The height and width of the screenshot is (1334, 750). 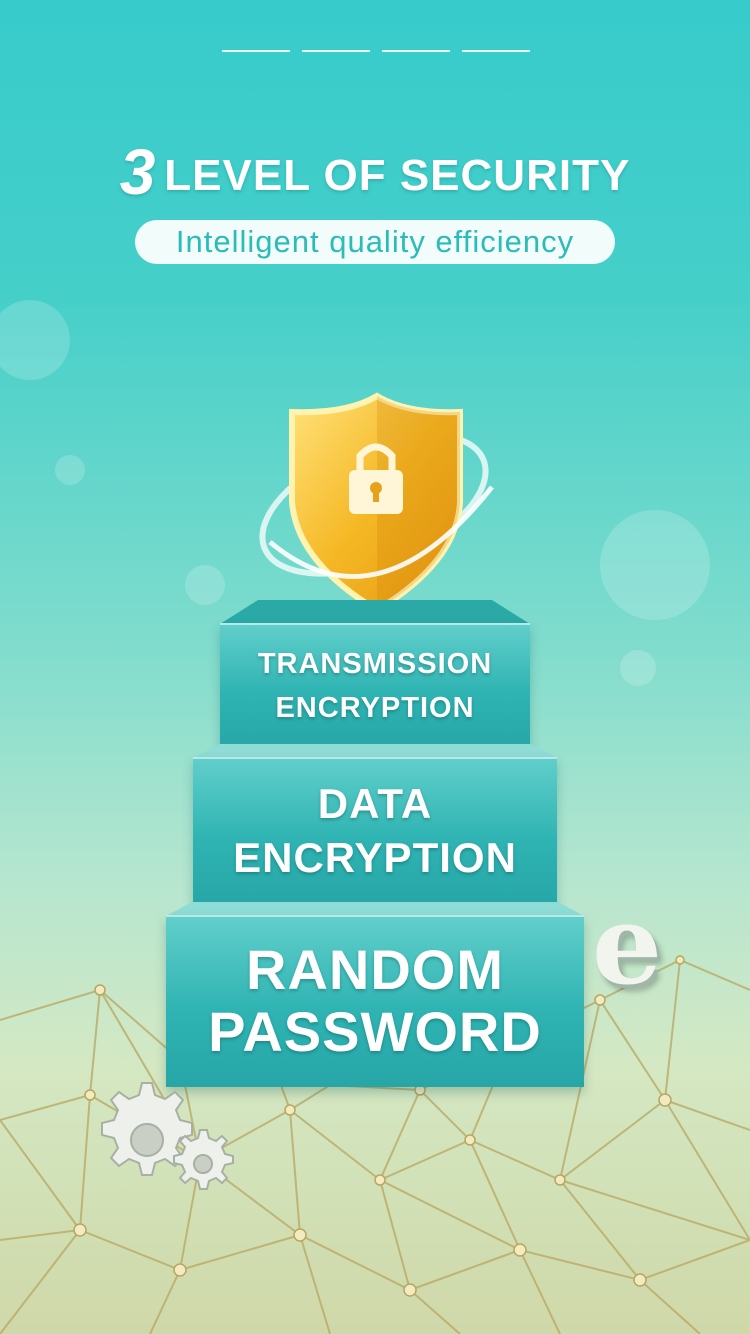 I want to click on page-indicator, so click(x=376, y=51).